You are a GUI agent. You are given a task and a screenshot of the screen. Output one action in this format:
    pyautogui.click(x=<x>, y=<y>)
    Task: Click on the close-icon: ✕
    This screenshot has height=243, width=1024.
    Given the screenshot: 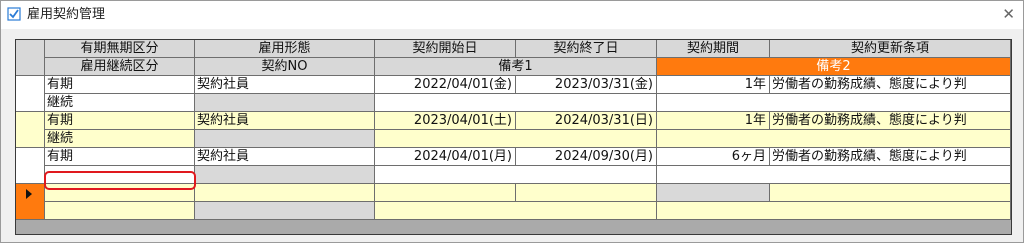 What is the action you would take?
    pyautogui.click(x=1008, y=14)
    